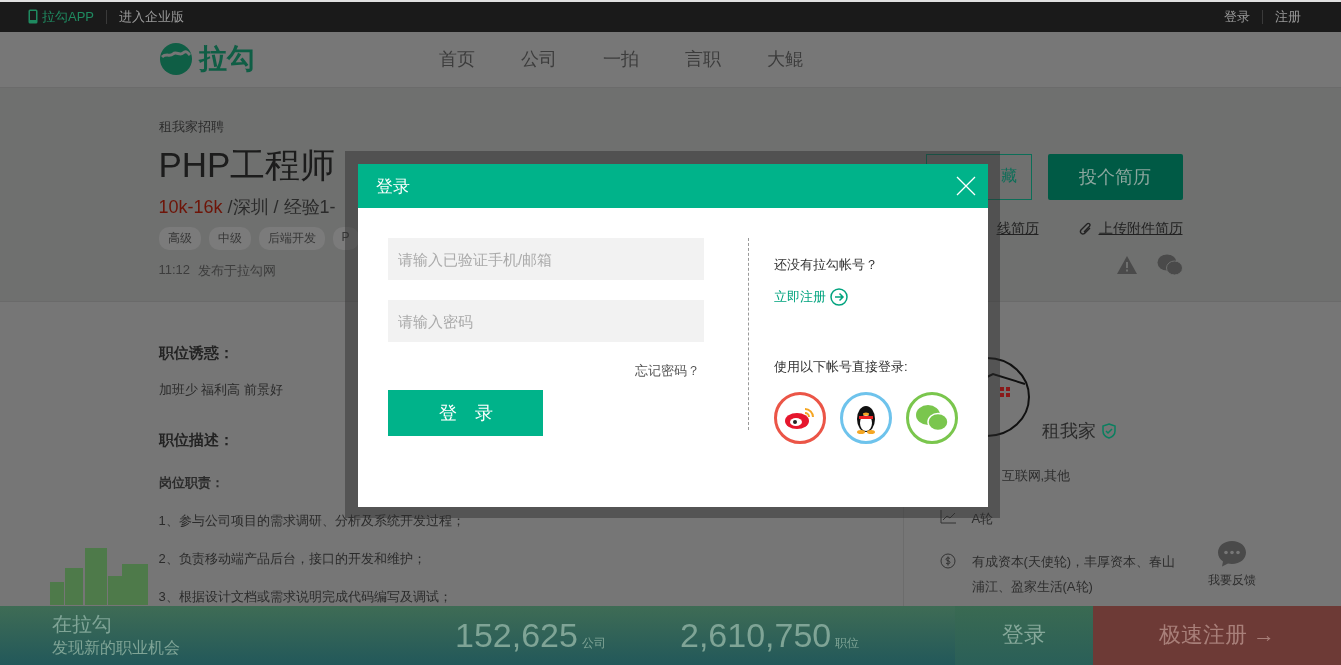 The image size is (1341, 665). What do you see at coordinates (179, 238) in the screenshot?
I see `job-tag: 高级` at bounding box center [179, 238].